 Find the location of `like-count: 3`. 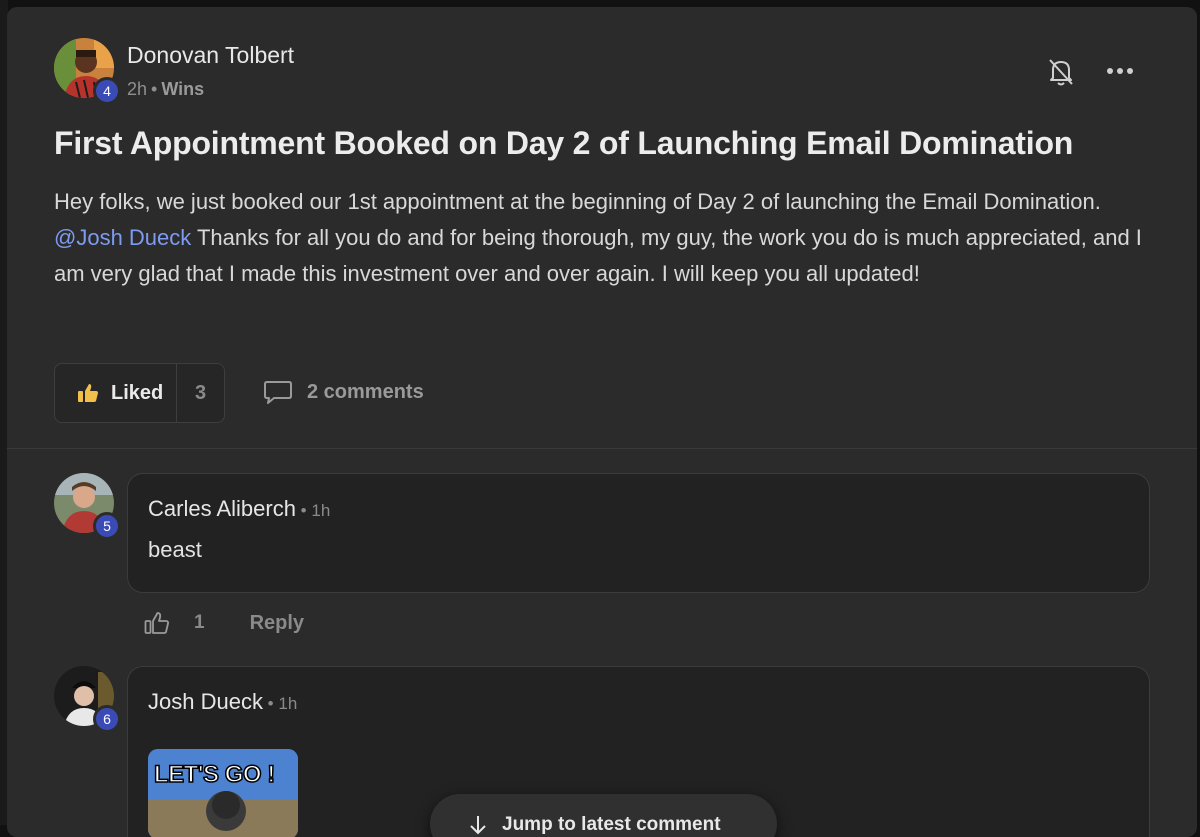

like-count: 3 is located at coordinates (200, 393).